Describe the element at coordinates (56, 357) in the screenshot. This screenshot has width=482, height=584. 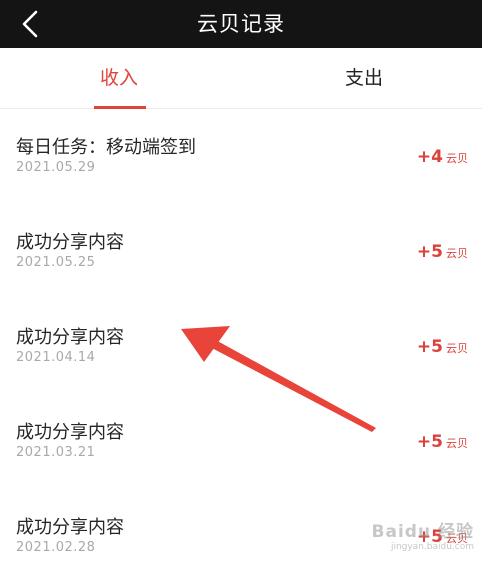
I see `record-date: 2021.04.14` at that location.